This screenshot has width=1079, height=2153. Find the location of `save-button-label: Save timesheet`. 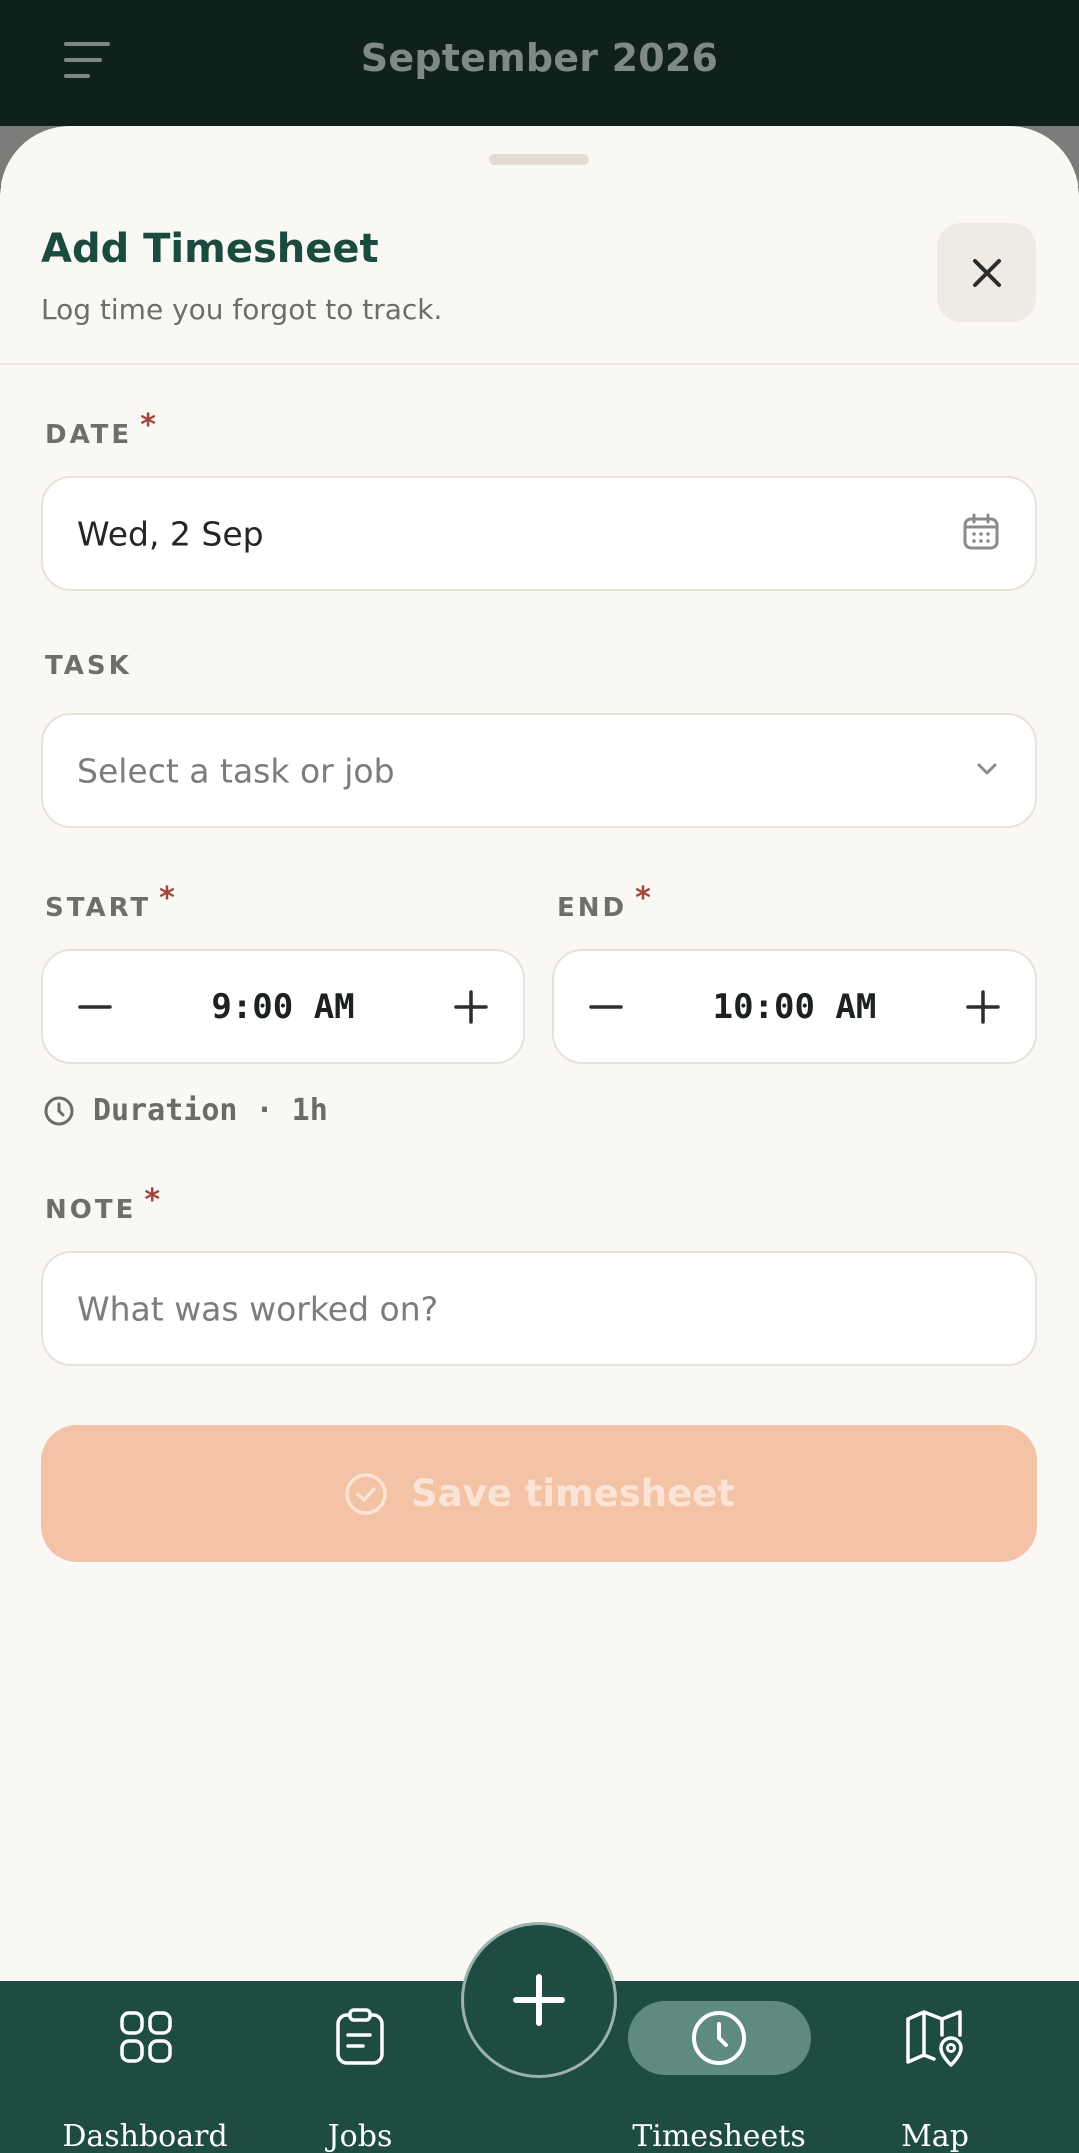

save-button-label: Save timesheet is located at coordinates (573, 1493).